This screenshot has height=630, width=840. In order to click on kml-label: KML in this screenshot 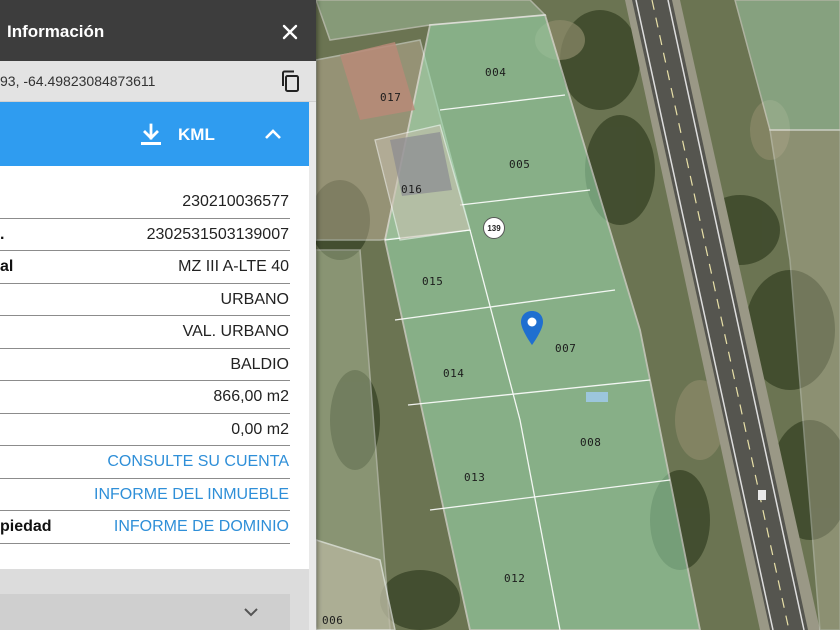, I will do `click(196, 134)`.